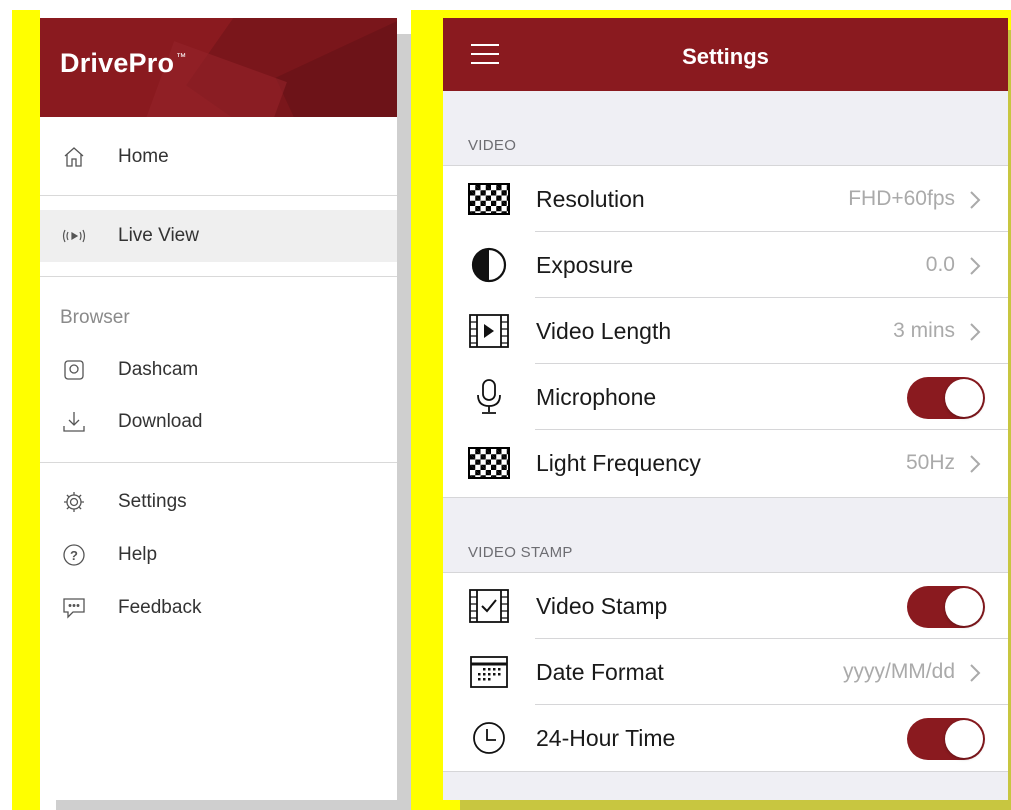 The image size is (1011, 810). What do you see at coordinates (618, 463) in the screenshot?
I see `setting-label: Light Frequency` at bounding box center [618, 463].